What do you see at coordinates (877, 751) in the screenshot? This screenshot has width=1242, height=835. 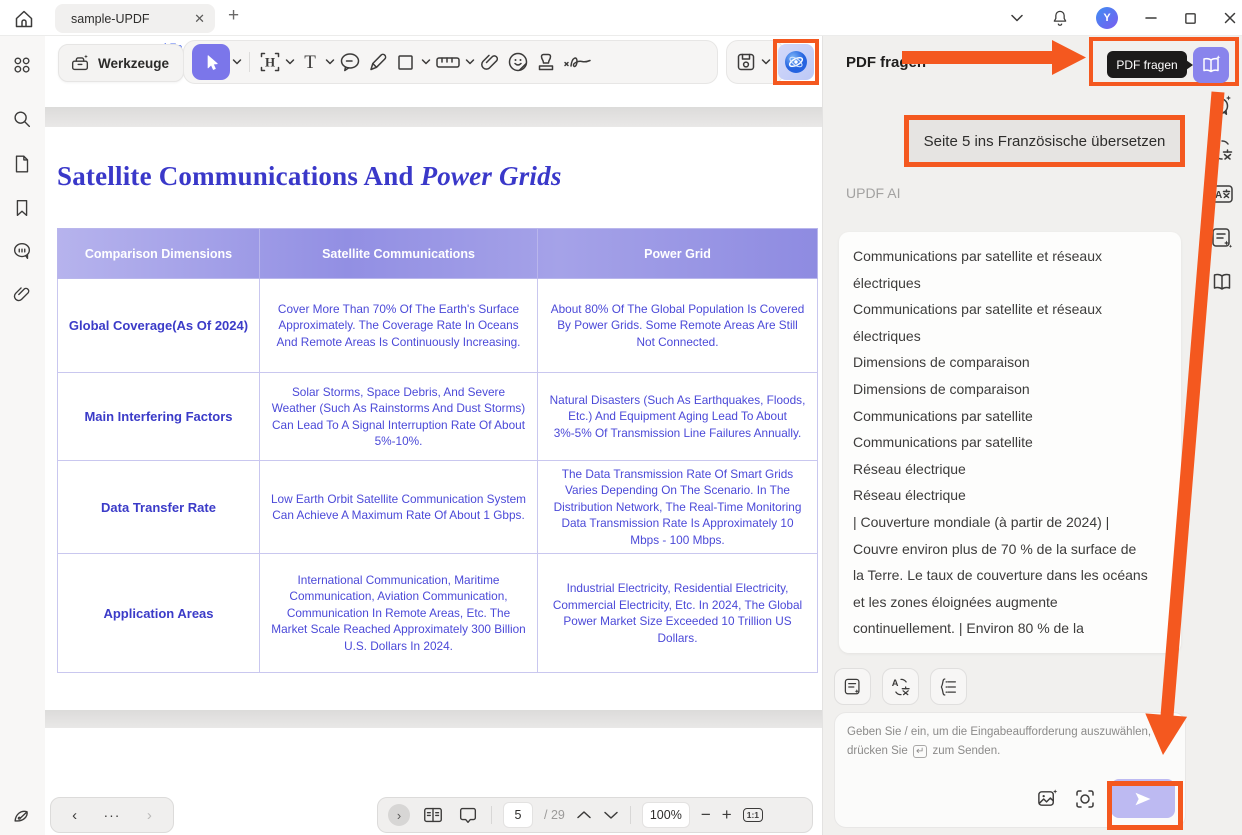 I see `placeholder-text: drücken Sie` at bounding box center [877, 751].